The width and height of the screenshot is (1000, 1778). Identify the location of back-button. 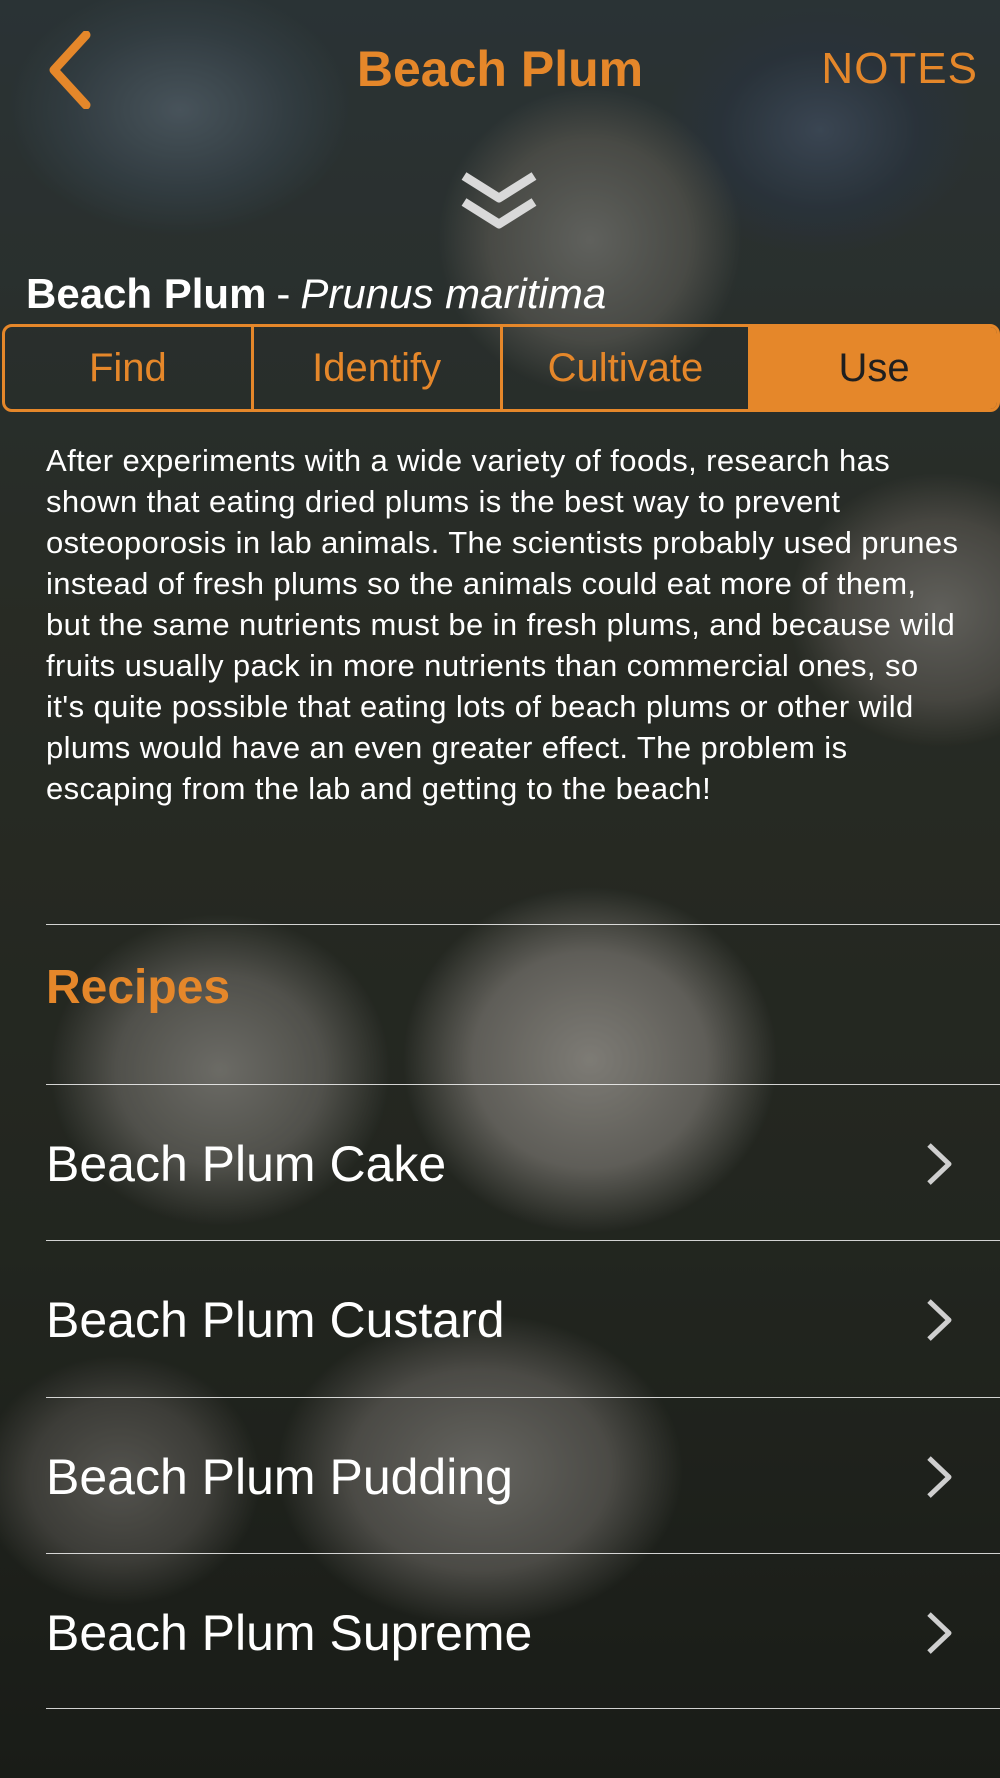
(70, 70).